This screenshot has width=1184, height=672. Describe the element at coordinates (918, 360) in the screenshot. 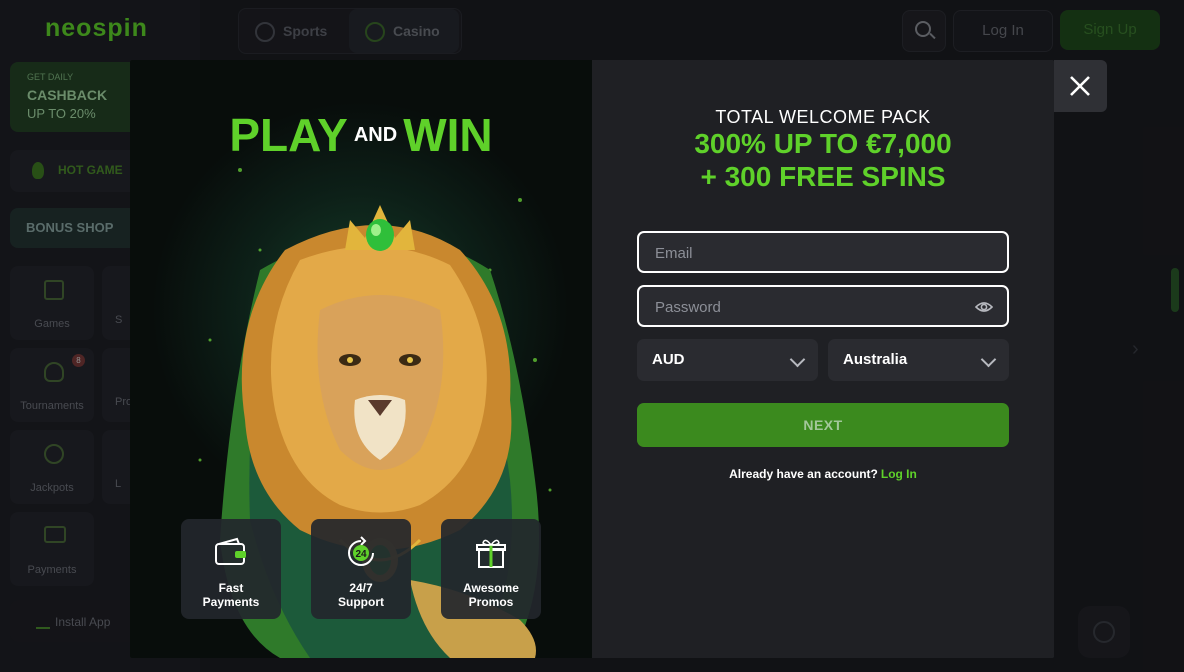

I see `country-select: Australia` at that location.